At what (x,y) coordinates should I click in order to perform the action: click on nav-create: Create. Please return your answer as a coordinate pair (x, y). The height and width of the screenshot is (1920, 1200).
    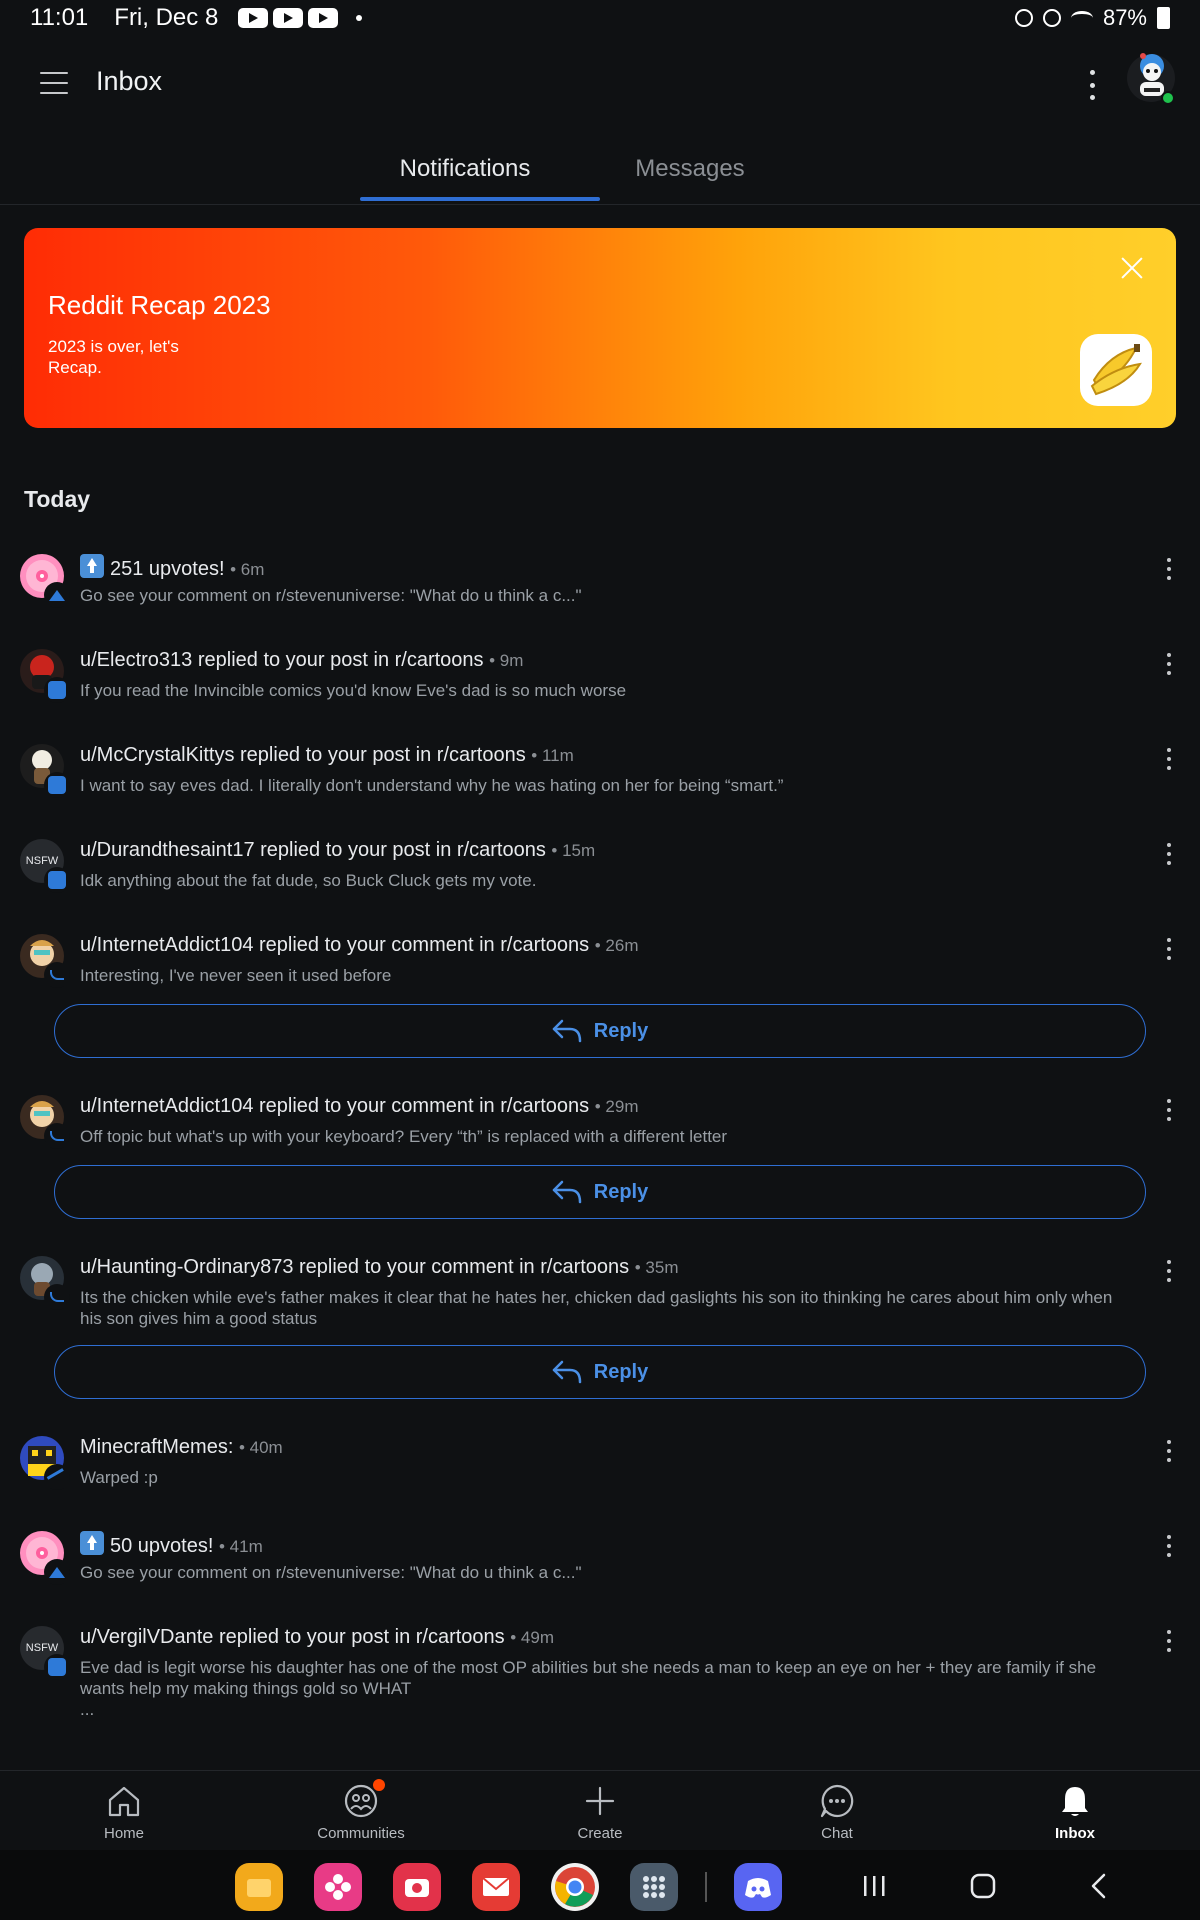
    Looking at the image, I should click on (600, 1812).